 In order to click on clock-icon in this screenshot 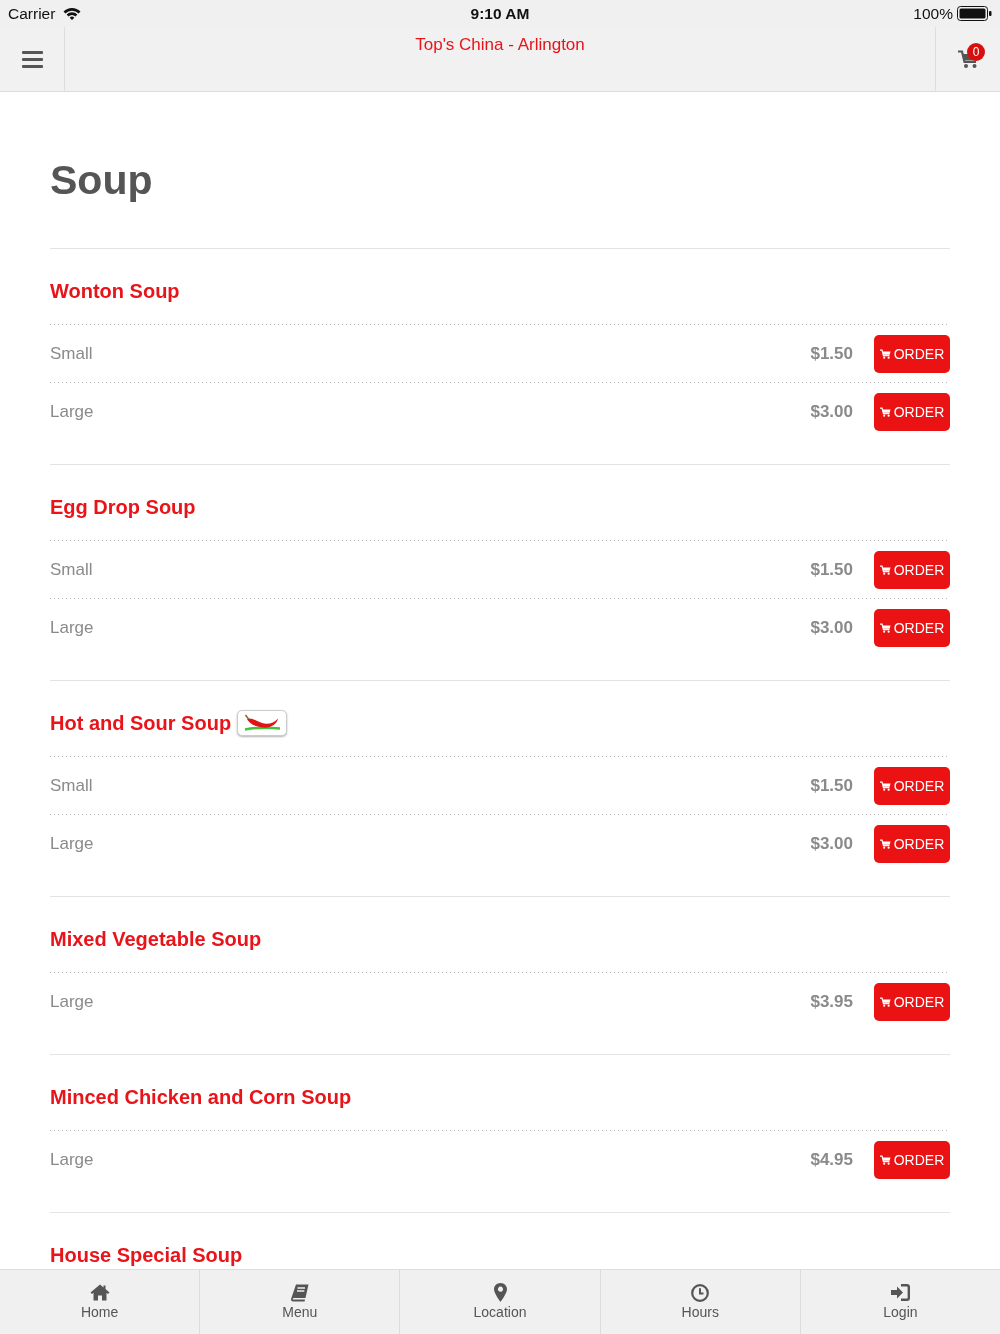, I will do `click(700, 1292)`.